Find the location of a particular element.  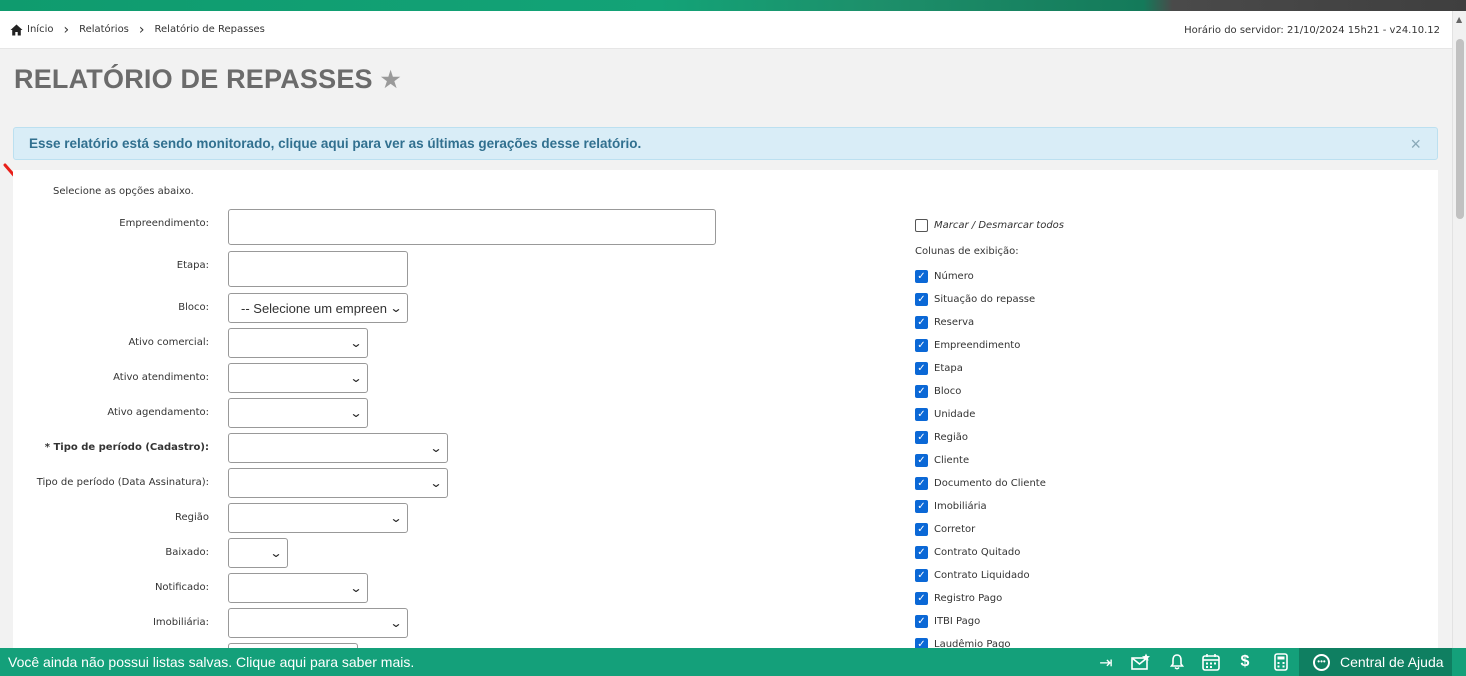

tipo-periodo-assinatura-select: ⌄ is located at coordinates (338, 483).